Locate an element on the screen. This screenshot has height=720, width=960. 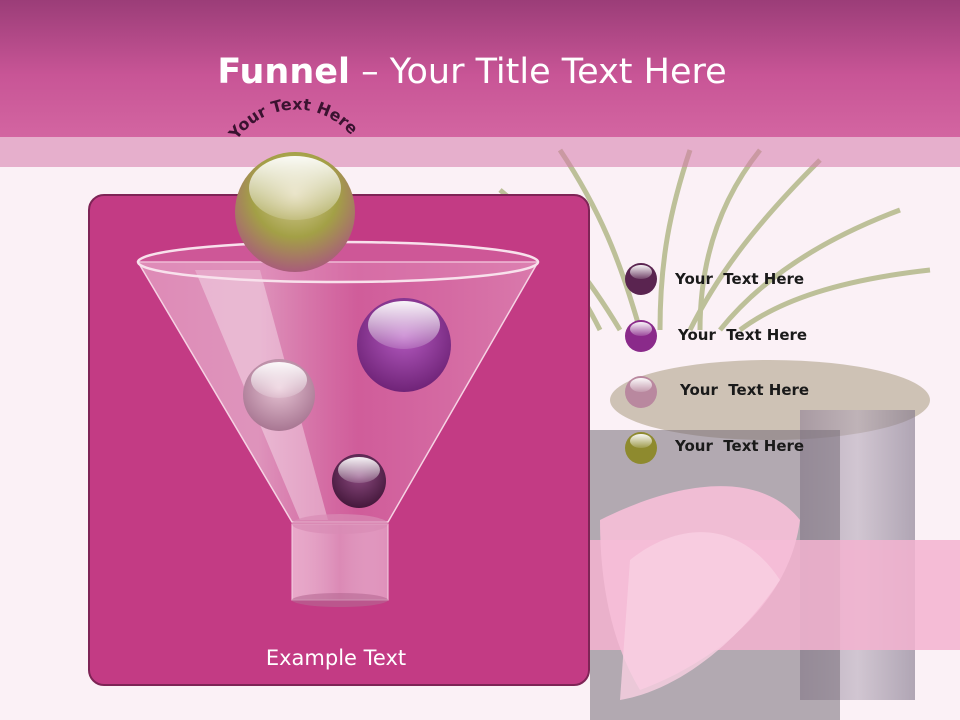
ball-mauve-icon is located at coordinates (279, 395).